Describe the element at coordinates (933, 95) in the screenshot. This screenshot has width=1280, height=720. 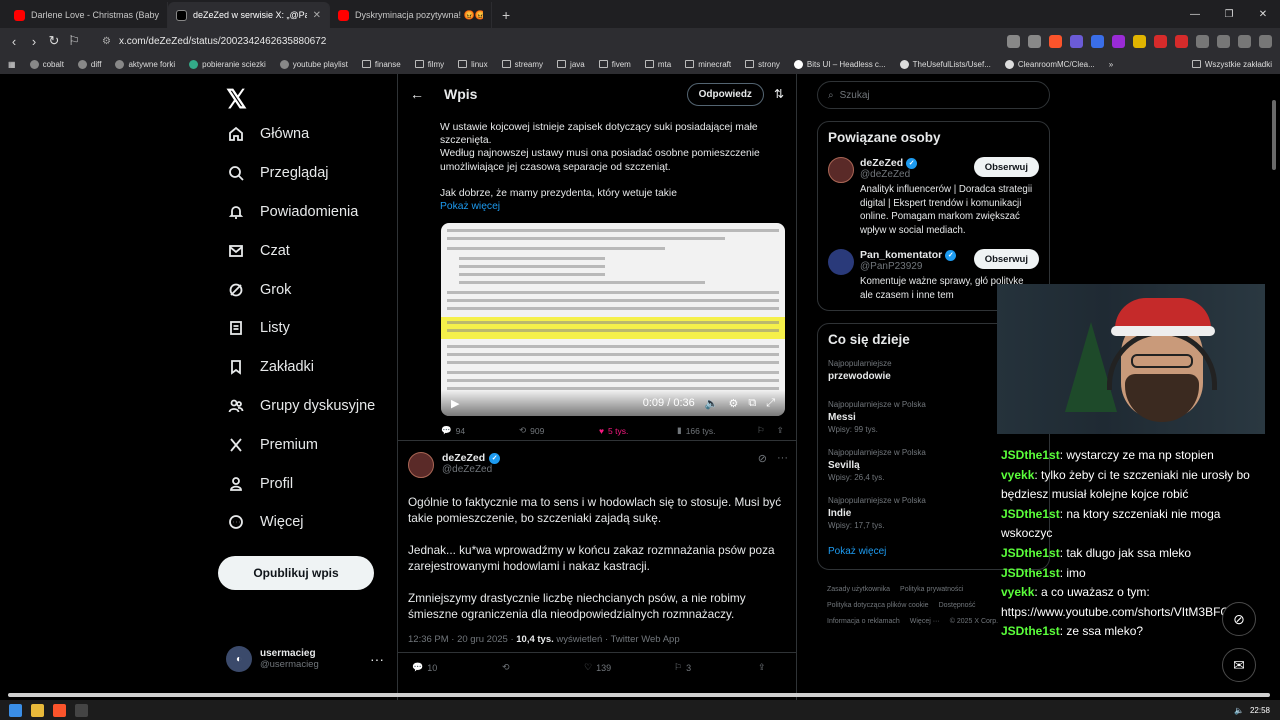
I see `search-input: ⌕ Szukaj` at that location.